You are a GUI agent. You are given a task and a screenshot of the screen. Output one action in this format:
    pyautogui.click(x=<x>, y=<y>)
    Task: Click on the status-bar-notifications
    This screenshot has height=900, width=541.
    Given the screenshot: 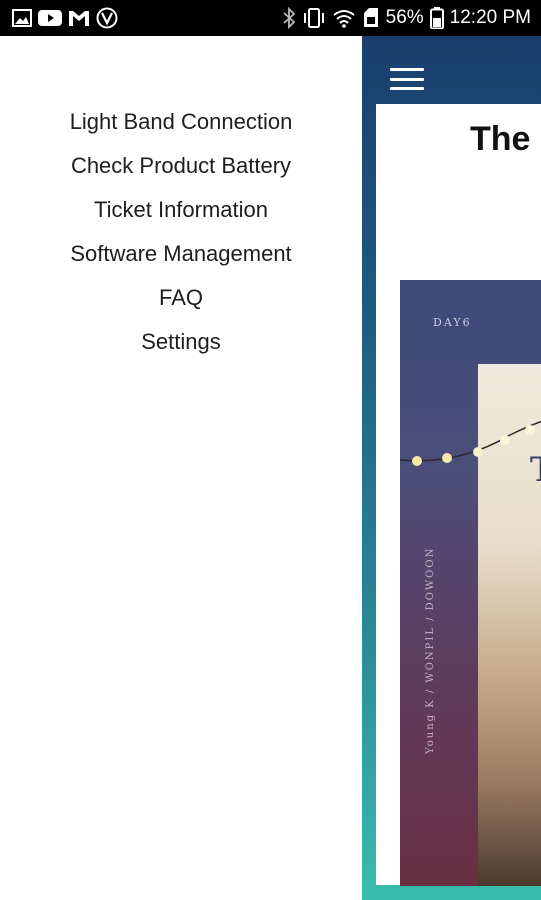 What is the action you would take?
    pyautogui.click(x=65, y=18)
    